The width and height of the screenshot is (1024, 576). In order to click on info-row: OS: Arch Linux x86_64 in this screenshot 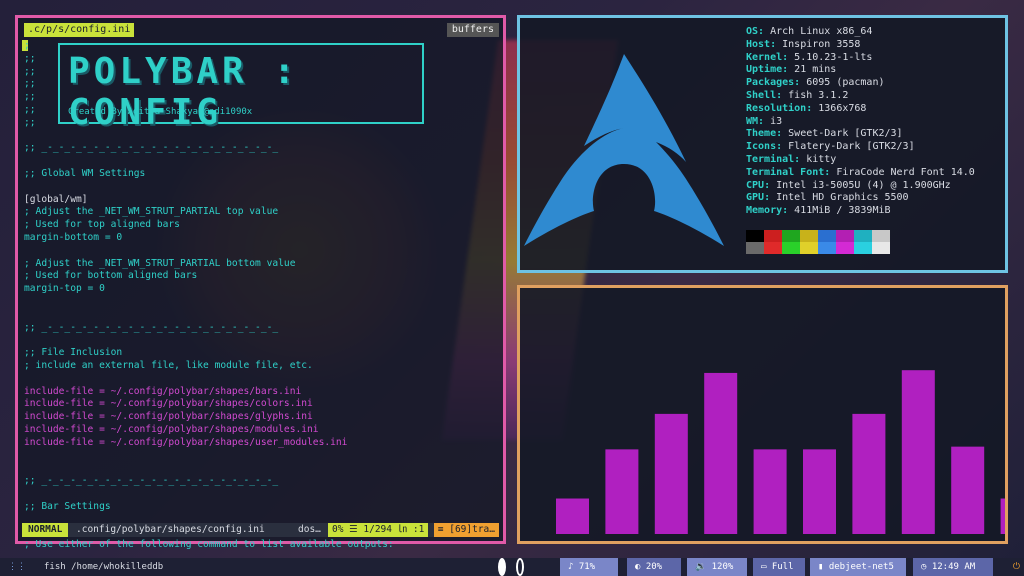, I will do `click(860, 32)`.